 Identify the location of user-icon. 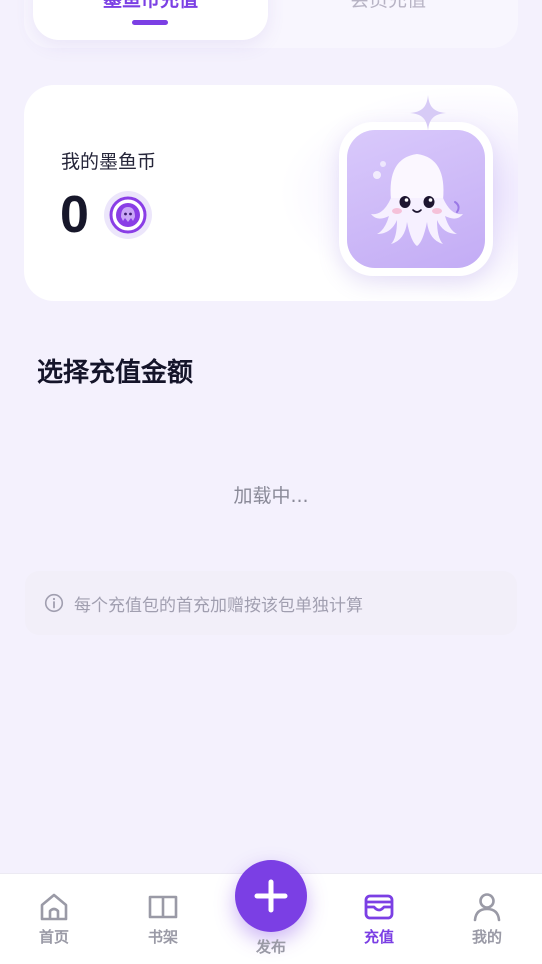
(487, 907).